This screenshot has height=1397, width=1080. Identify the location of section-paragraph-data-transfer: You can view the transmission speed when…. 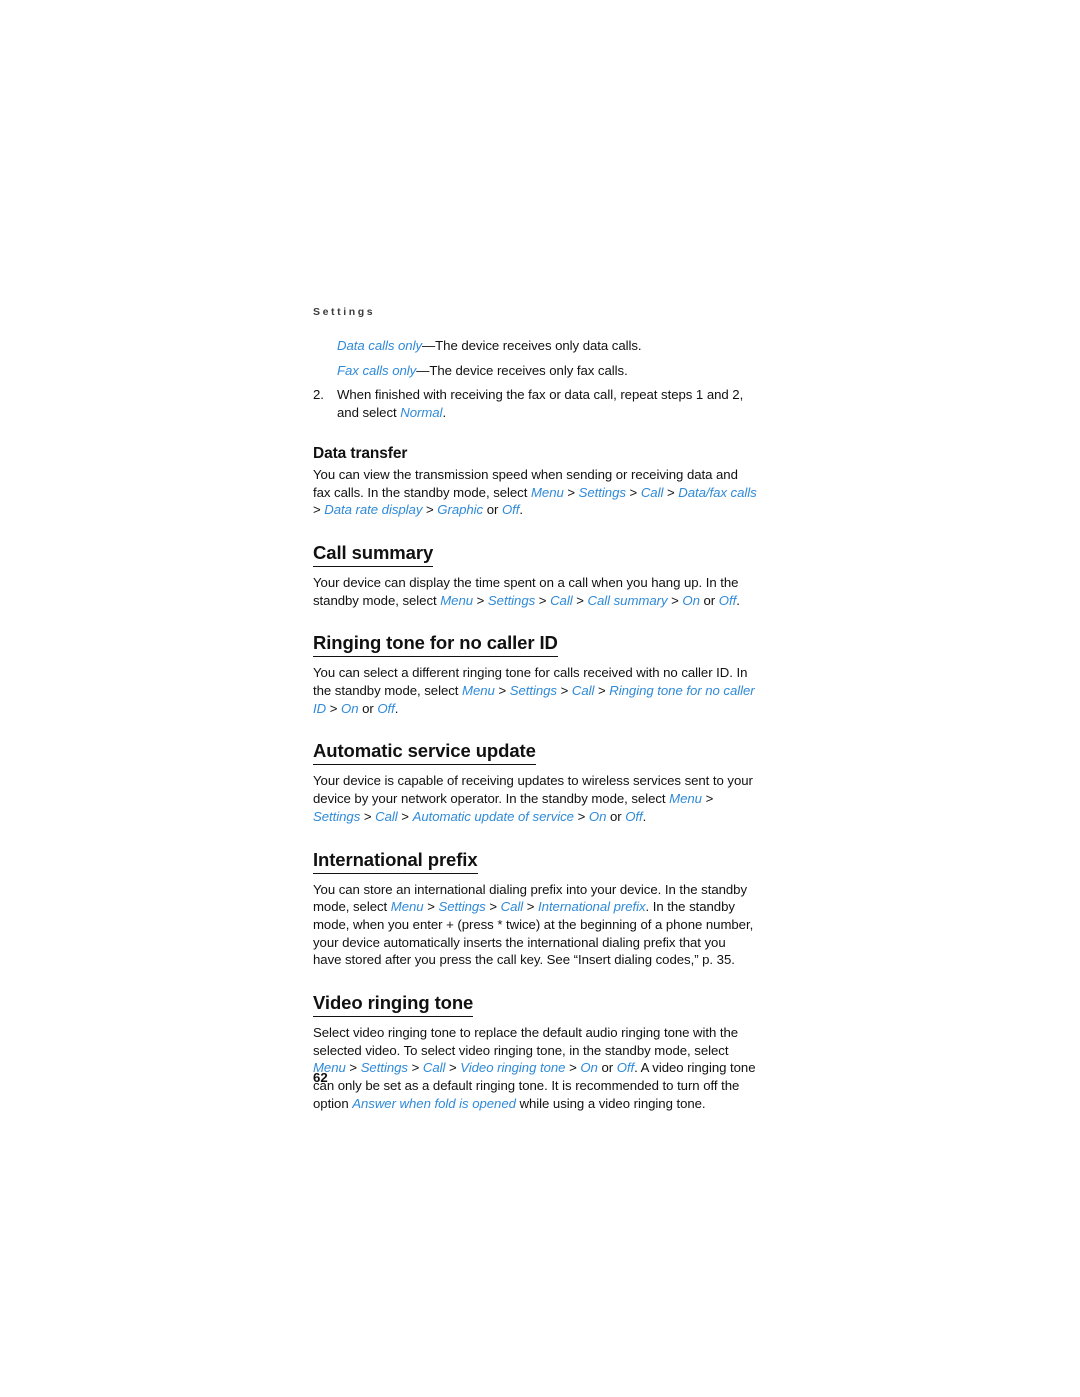
(535, 492).